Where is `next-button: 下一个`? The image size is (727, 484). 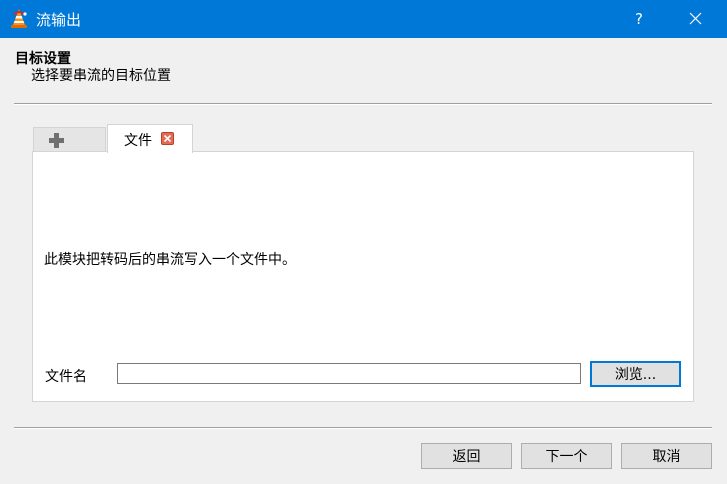 next-button: 下一个 is located at coordinates (566, 456).